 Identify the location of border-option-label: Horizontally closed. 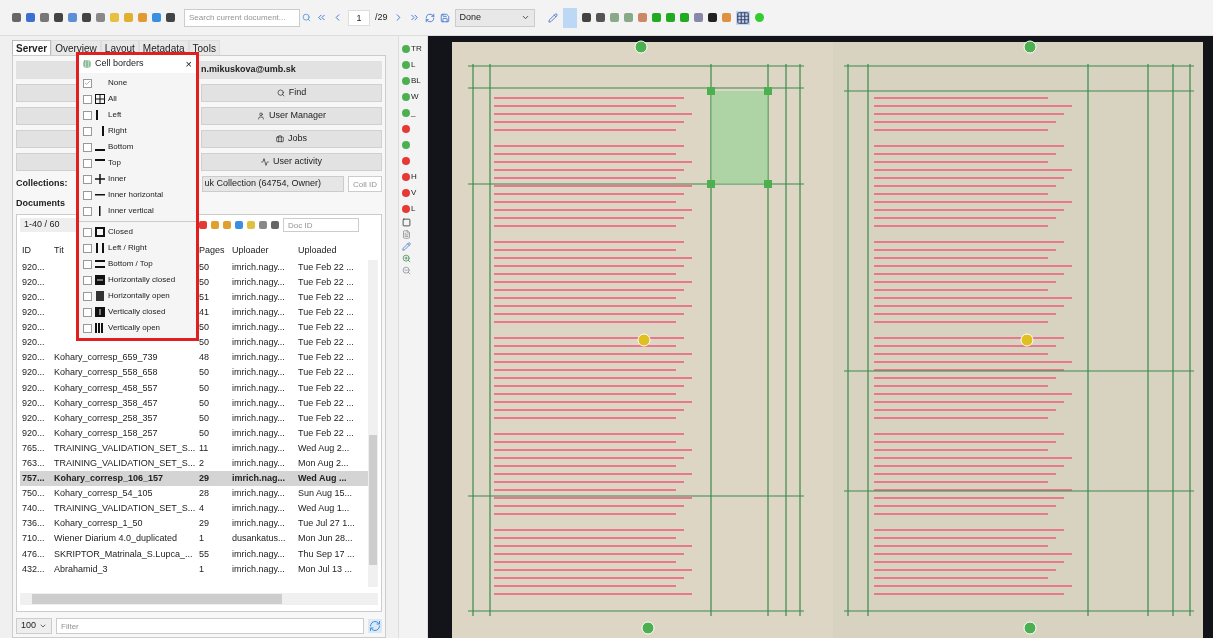
(142, 280).